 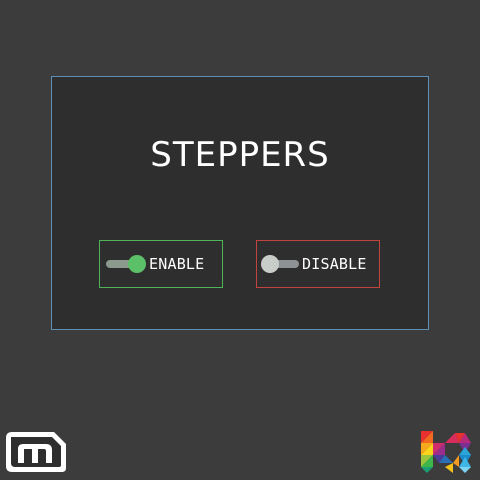 What do you see at coordinates (280, 264) in the screenshot?
I see `toggle-off-icon` at bounding box center [280, 264].